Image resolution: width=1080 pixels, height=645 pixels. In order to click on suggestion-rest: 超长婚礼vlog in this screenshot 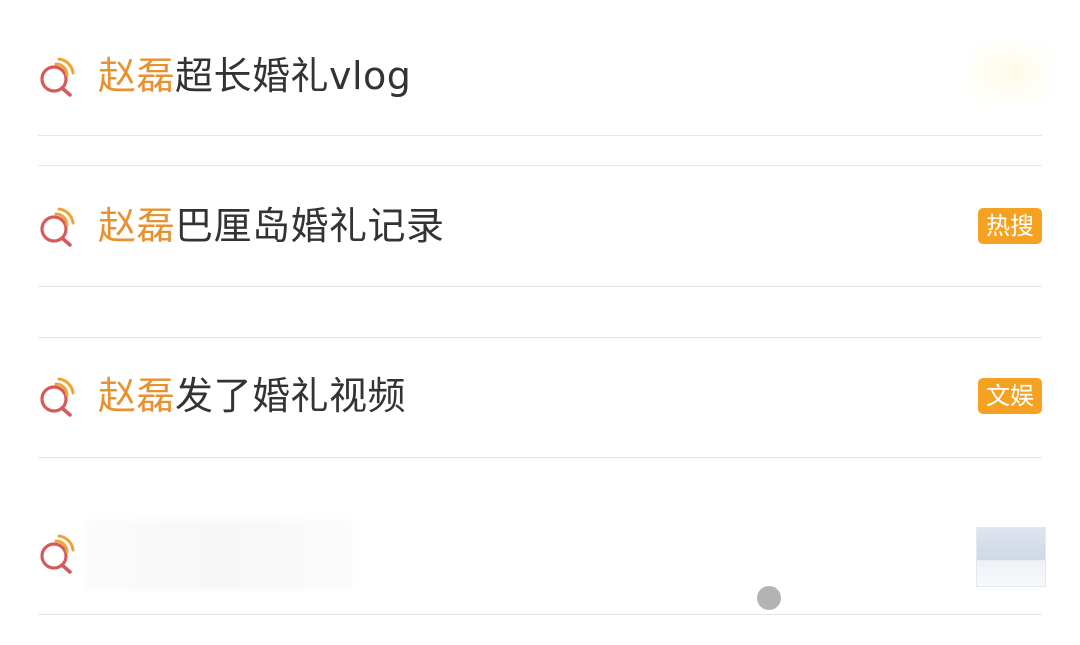, I will do `click(293, 76)`.